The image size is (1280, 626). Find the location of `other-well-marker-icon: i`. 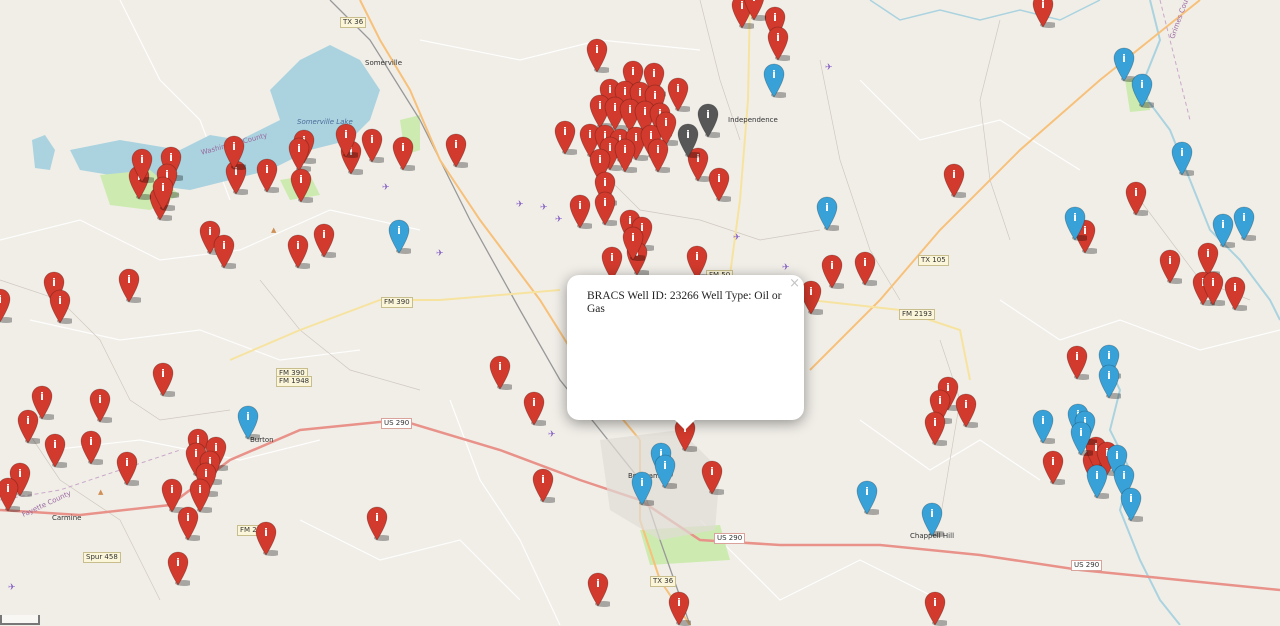

other-well-marker-icon: i is located at coordinates (688, 140).